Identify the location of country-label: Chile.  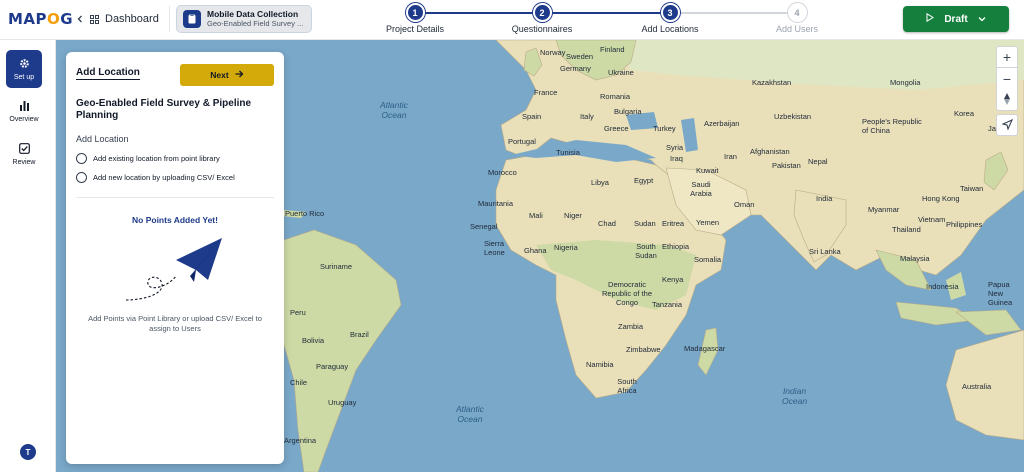
(299, 382).